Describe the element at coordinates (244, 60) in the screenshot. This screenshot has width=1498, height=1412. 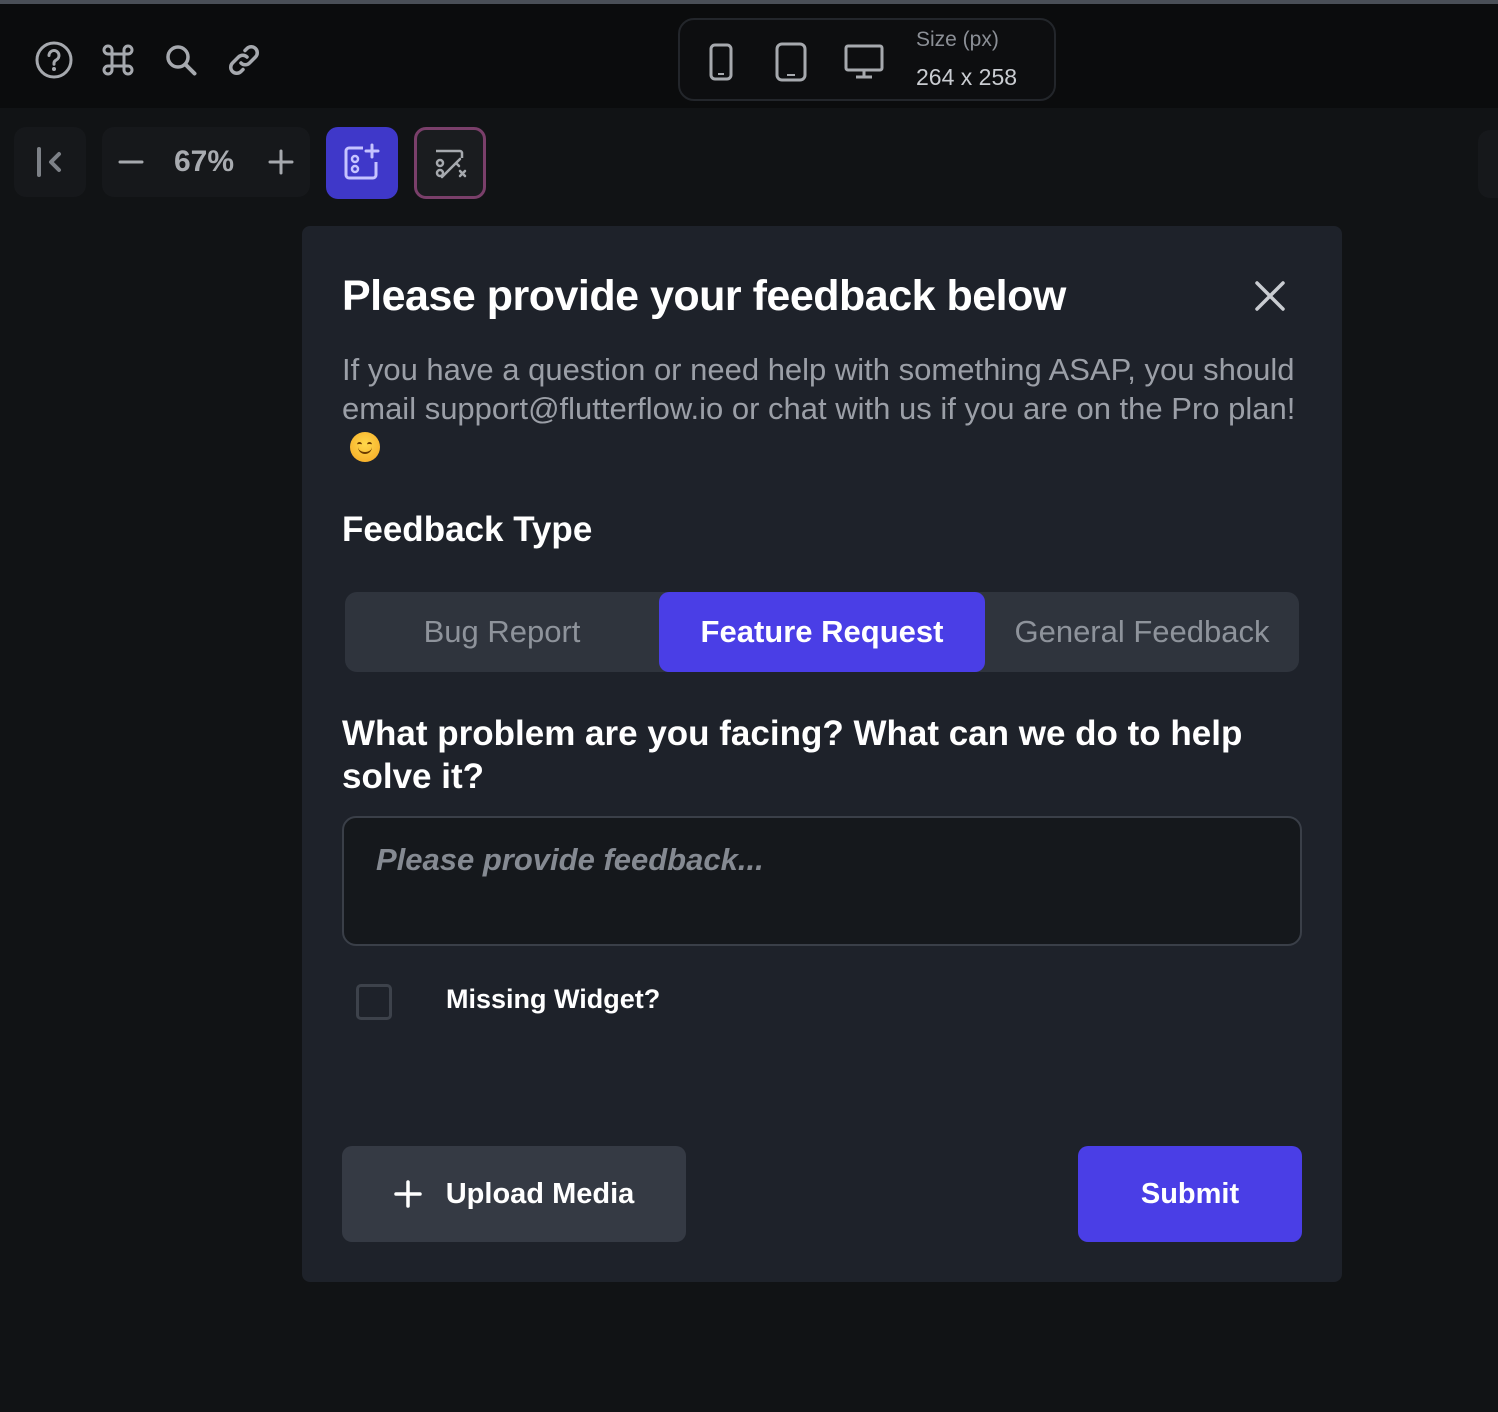
I see `link-icon` at that location.